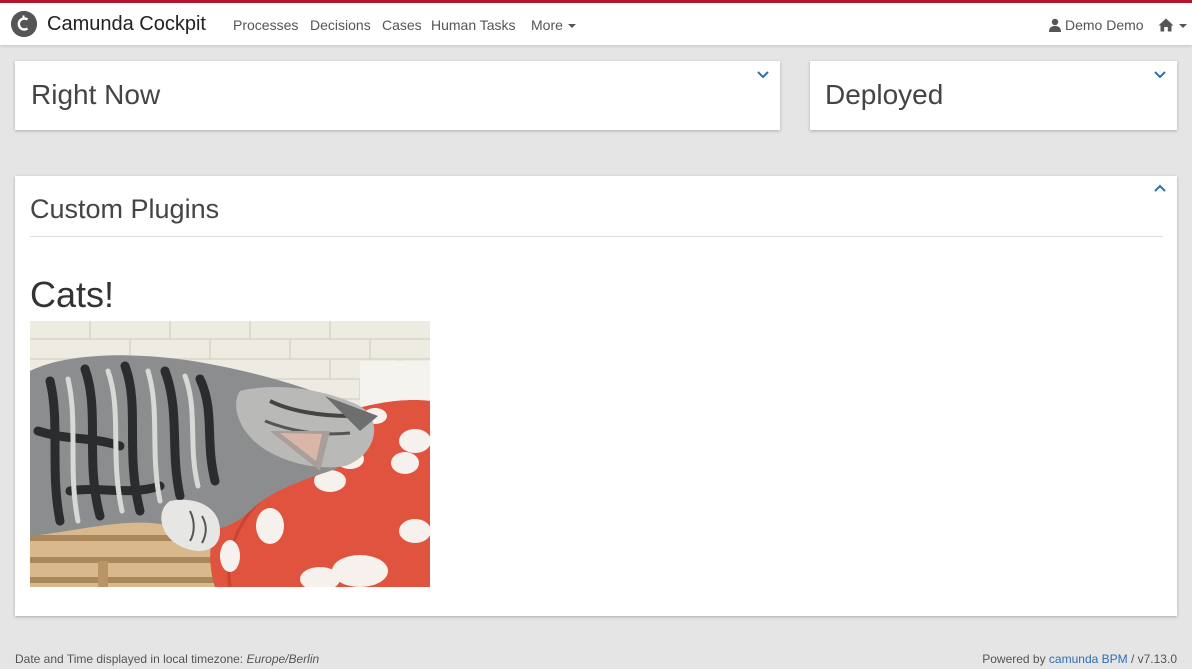  What do you see at coordinates (402, 25) in the screenshot?
I see `nav-item-cases: Cases` at bounding box center [402, 25].